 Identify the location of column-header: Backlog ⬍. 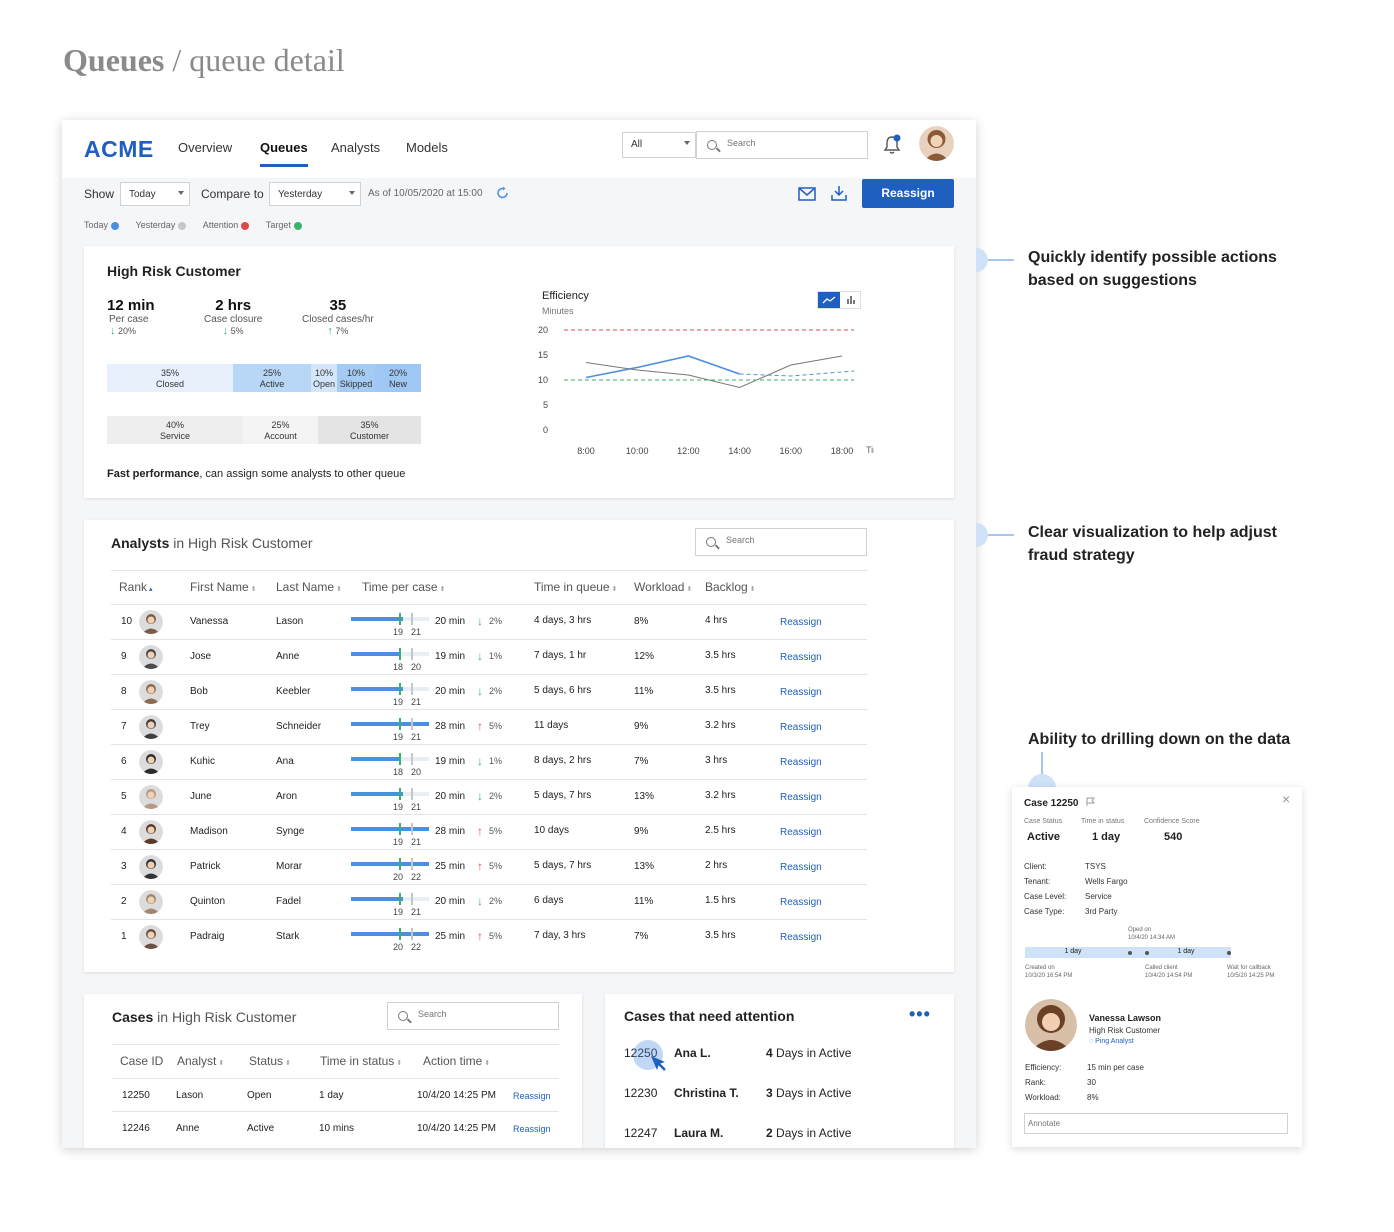
(730, 587).